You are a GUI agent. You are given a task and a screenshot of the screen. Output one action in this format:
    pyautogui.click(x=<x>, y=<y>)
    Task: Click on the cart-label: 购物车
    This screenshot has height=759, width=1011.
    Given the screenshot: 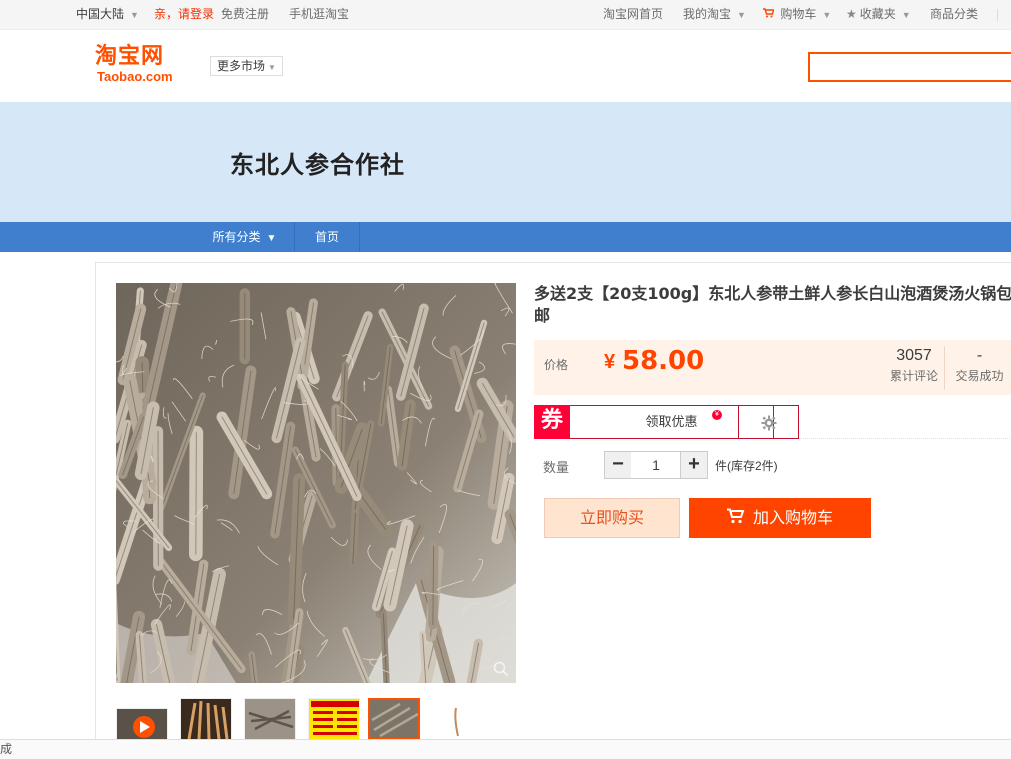 What is the action you would take?
    pyautogui.click(x=798, y=14)
    